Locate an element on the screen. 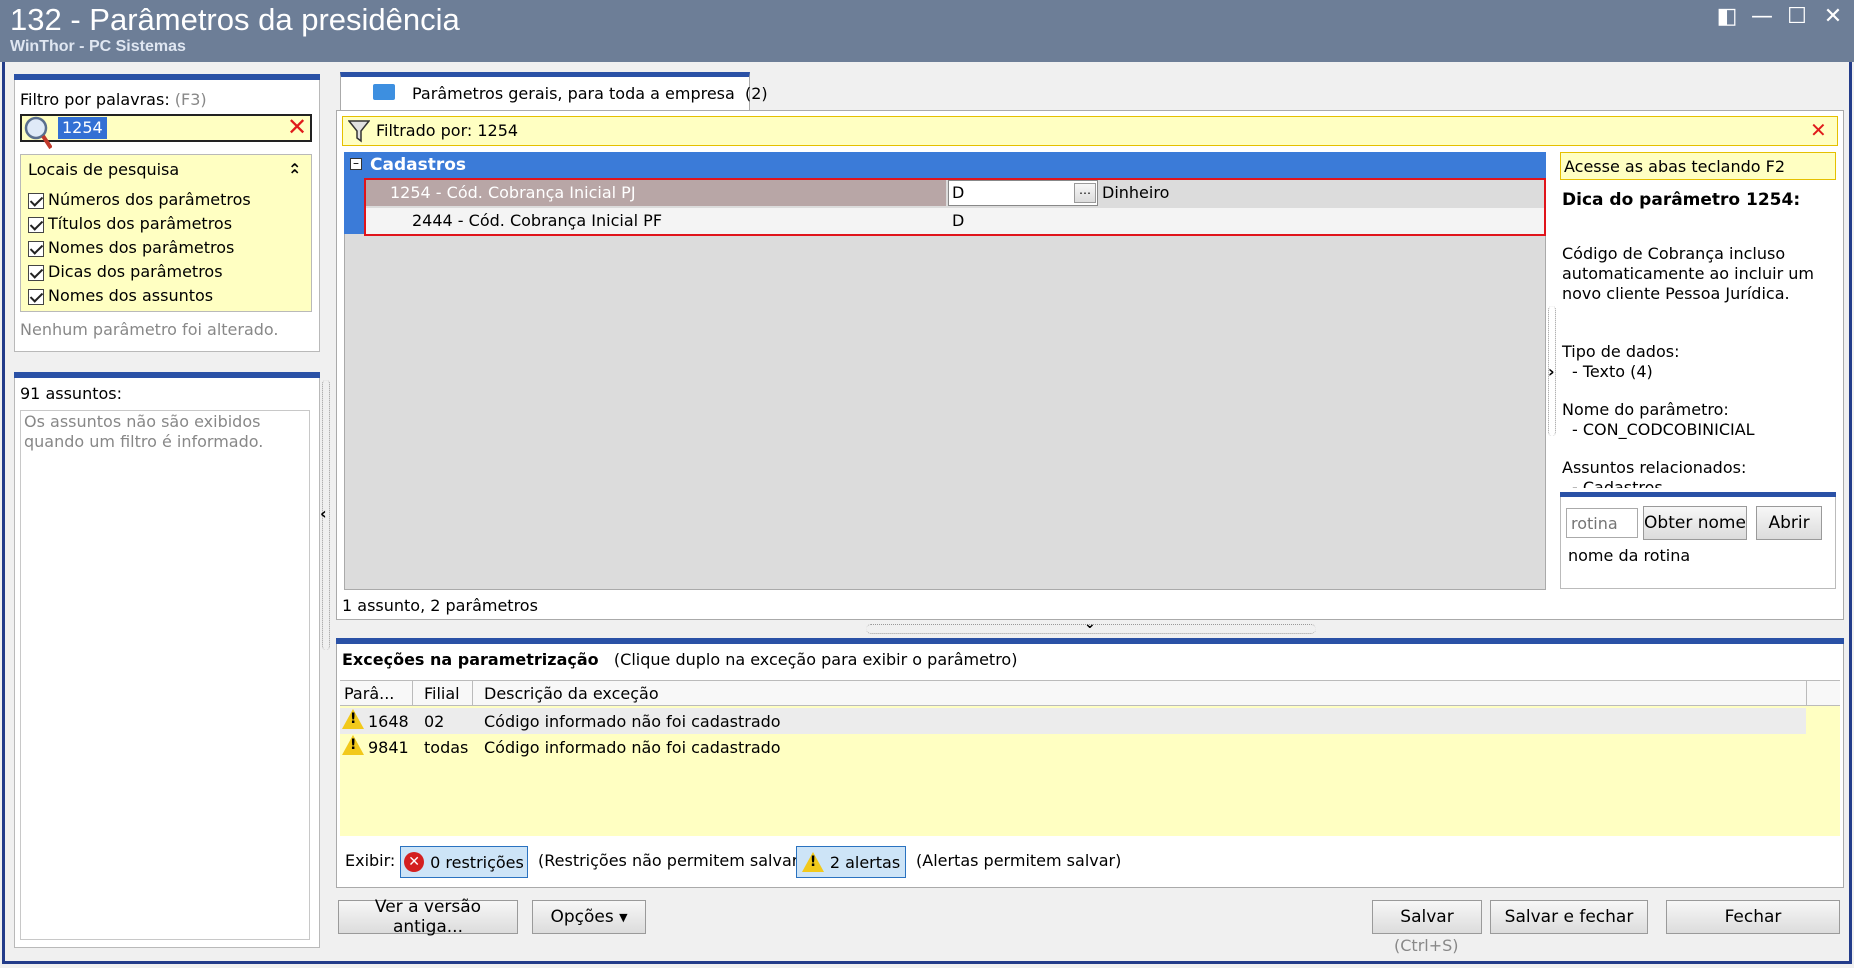  filter-input: 1254 is located at coordinates (82, 128).